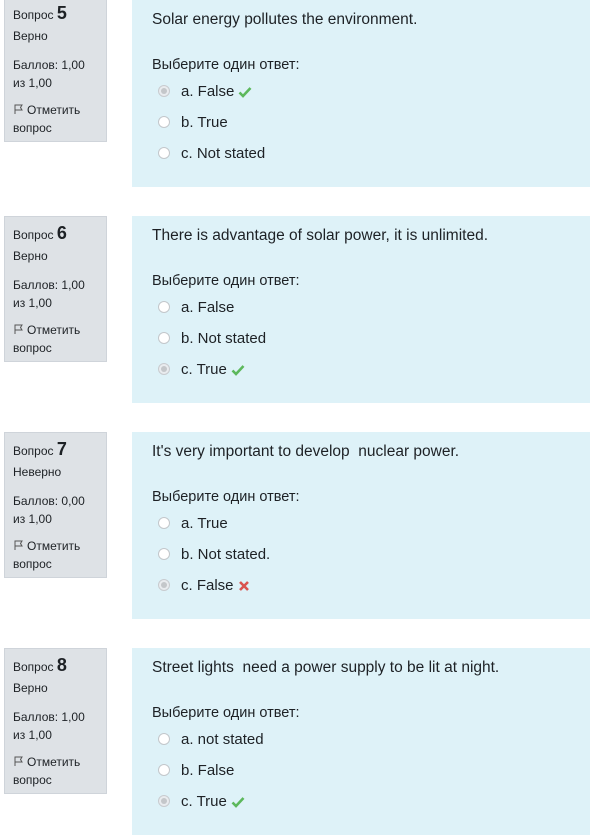 This screenshot has height=835, width=590. Describe the element at coordinates (223, 153) in the screenshot. I see `answer-label: c. Not stated` at that location.